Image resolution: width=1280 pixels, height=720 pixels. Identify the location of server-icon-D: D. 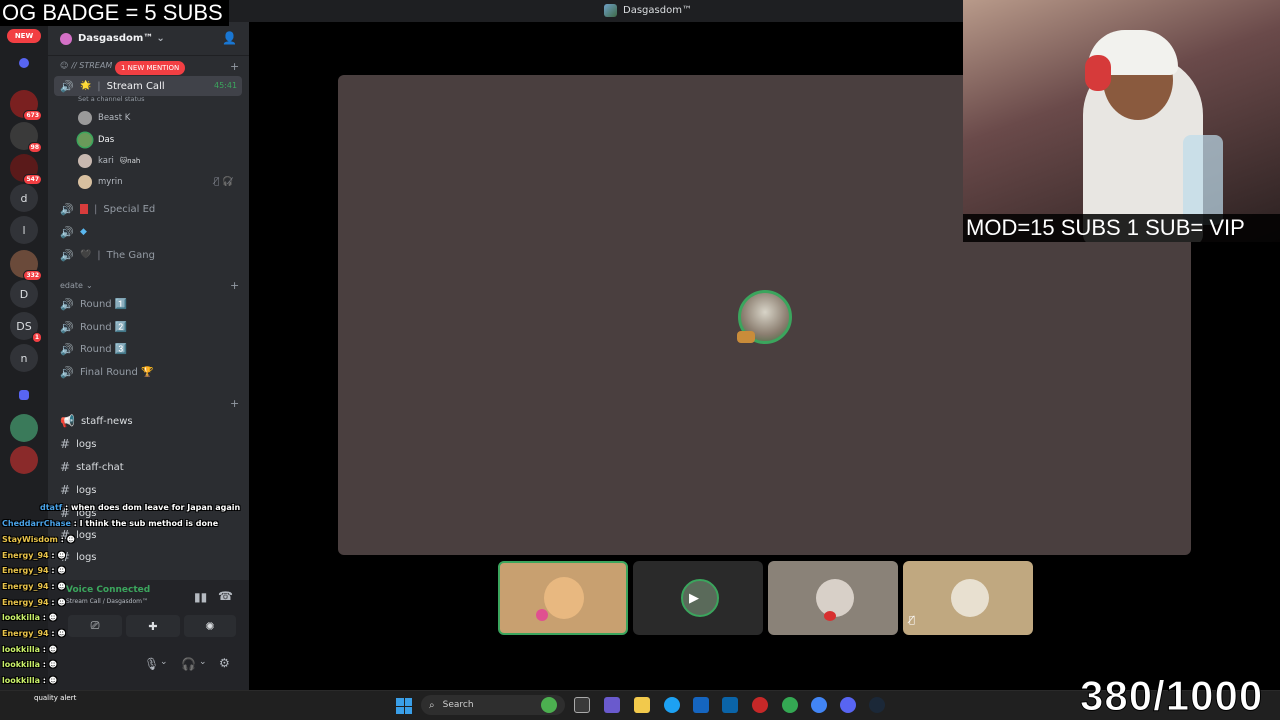
(24, 294).